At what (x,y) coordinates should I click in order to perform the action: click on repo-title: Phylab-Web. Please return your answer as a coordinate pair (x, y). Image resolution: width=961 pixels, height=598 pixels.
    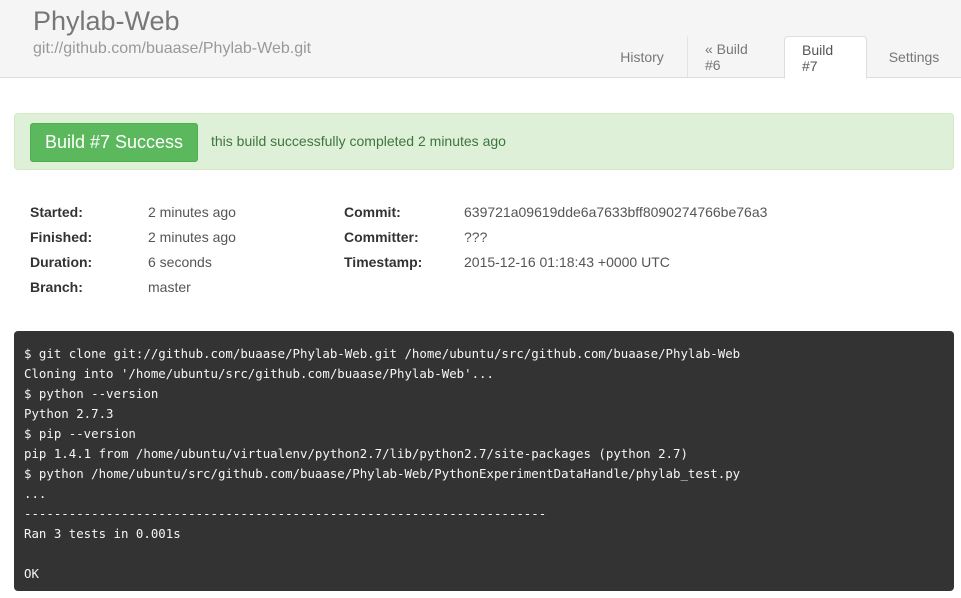
    Looking at the image, I should click on (106, 21).